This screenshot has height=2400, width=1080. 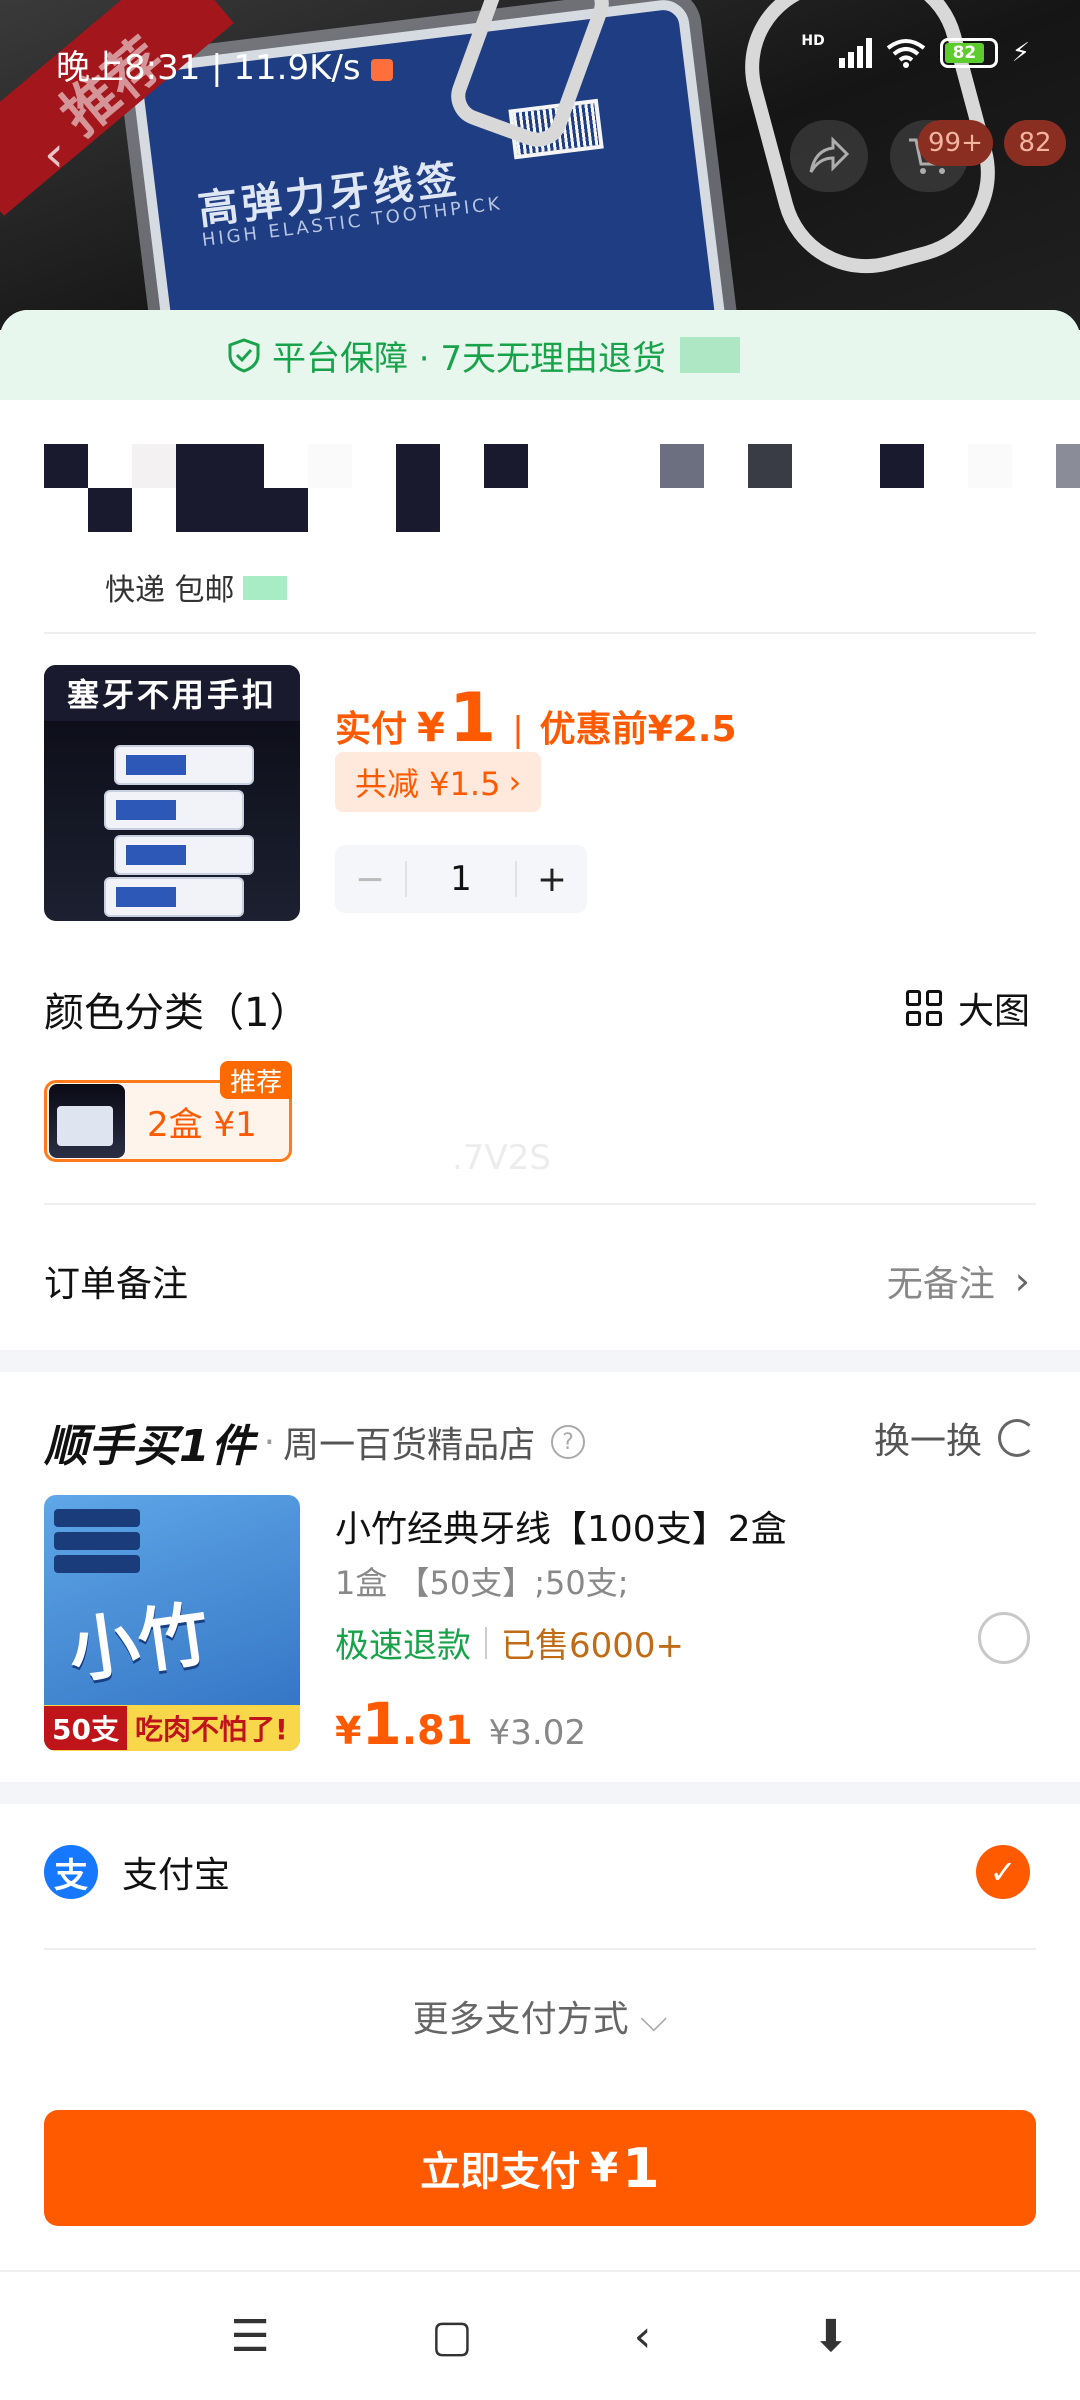 What do you see at coordinates (170, 590) in the screenshot?
I see `shipping-text: 快递 包邮` at bounding box center [170, 590].